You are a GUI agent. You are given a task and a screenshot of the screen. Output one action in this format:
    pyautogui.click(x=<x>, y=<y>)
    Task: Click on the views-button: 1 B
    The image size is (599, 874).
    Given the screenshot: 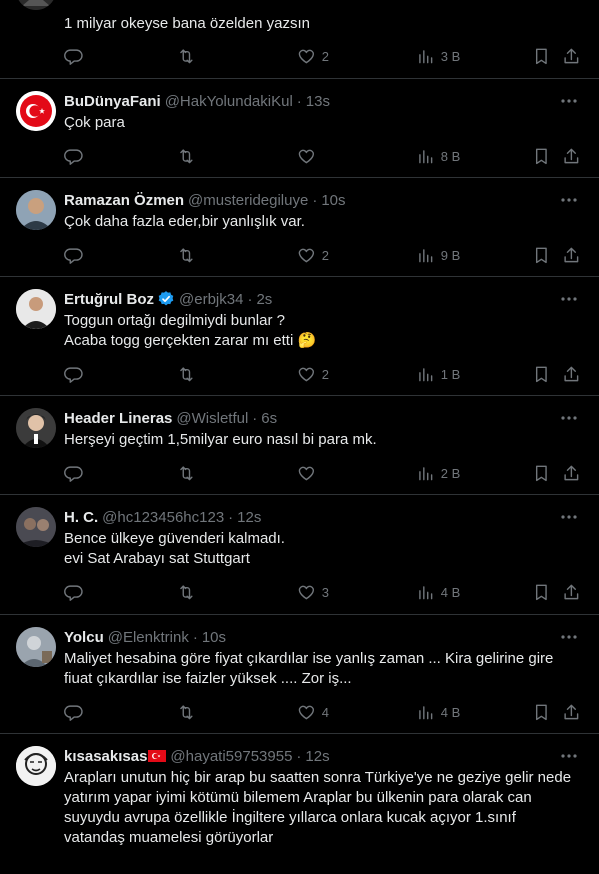 What is the action you would take?
    pyautogui.click(x=438, y=374)
    